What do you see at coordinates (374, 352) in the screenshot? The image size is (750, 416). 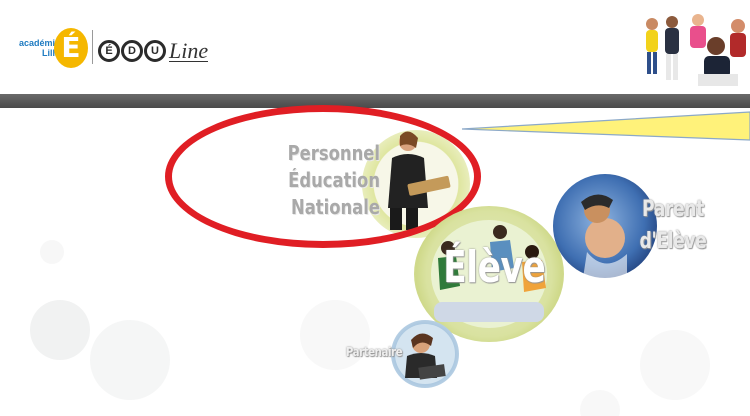 I see `partenaire-label: Partenaire` at bounding box center [374, 352].